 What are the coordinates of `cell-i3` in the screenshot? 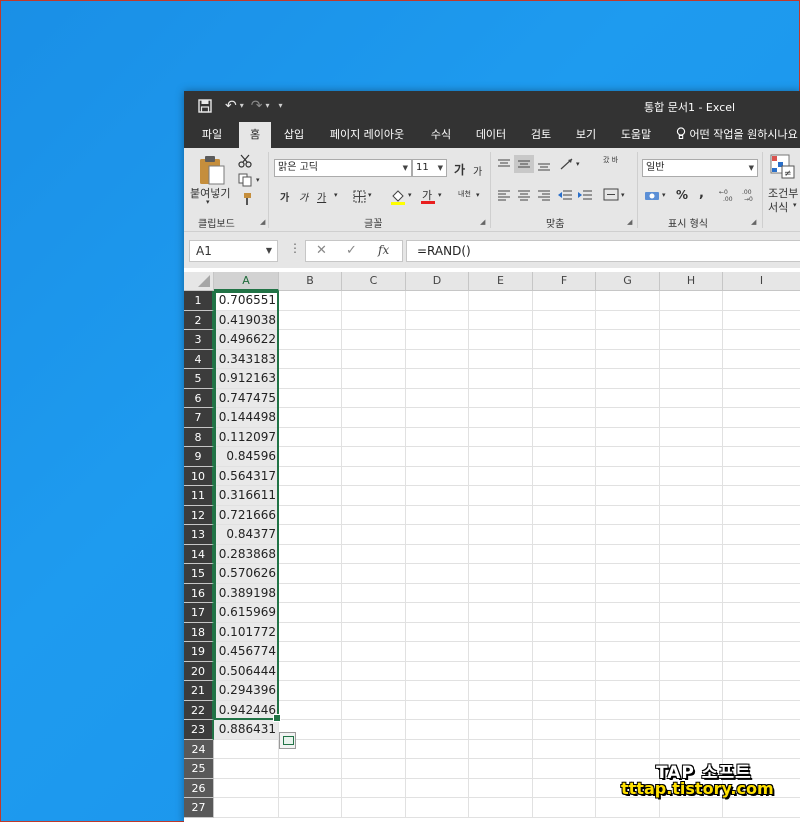 It's located at (761, 340).